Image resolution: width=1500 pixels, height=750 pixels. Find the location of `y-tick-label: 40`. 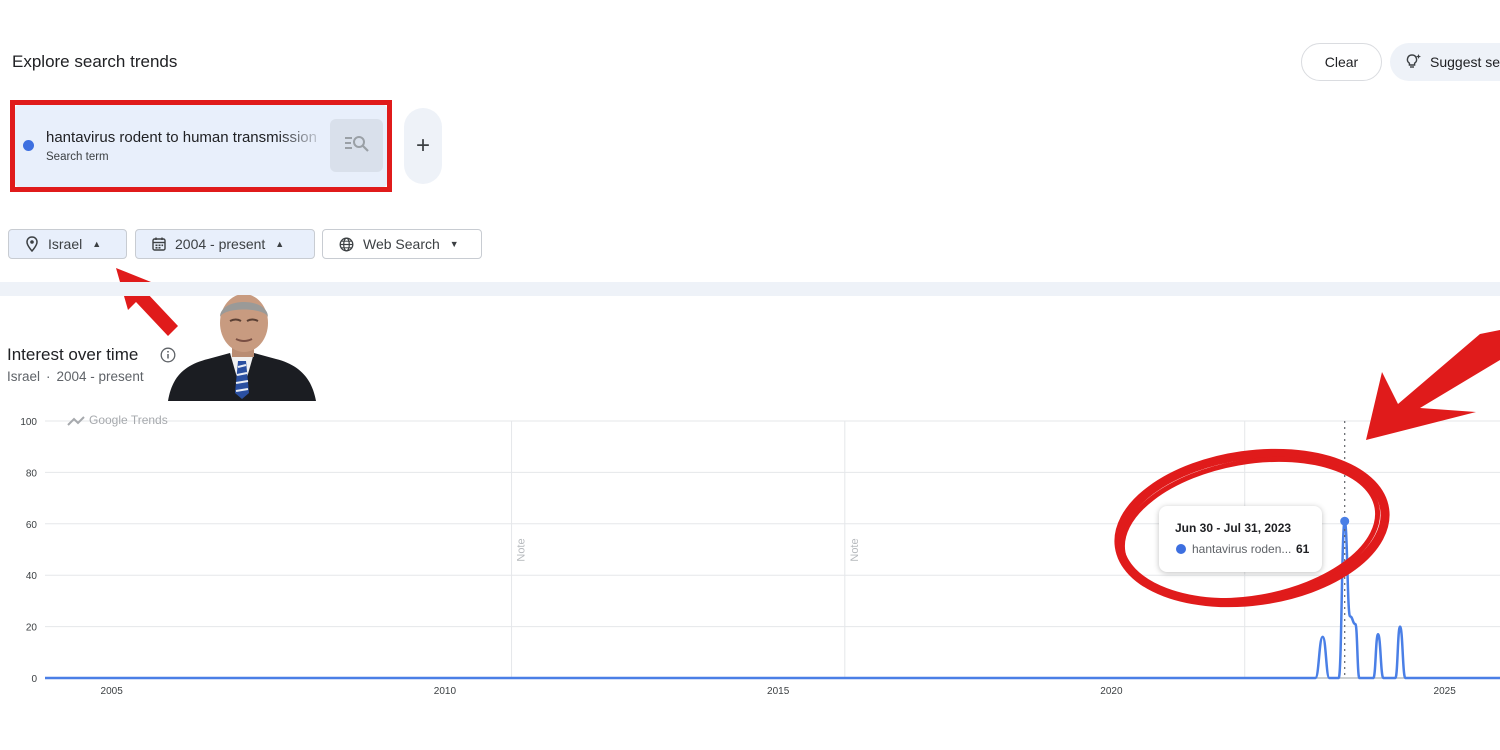

y-tick-label: 40 is located at coordinates (32, 576).